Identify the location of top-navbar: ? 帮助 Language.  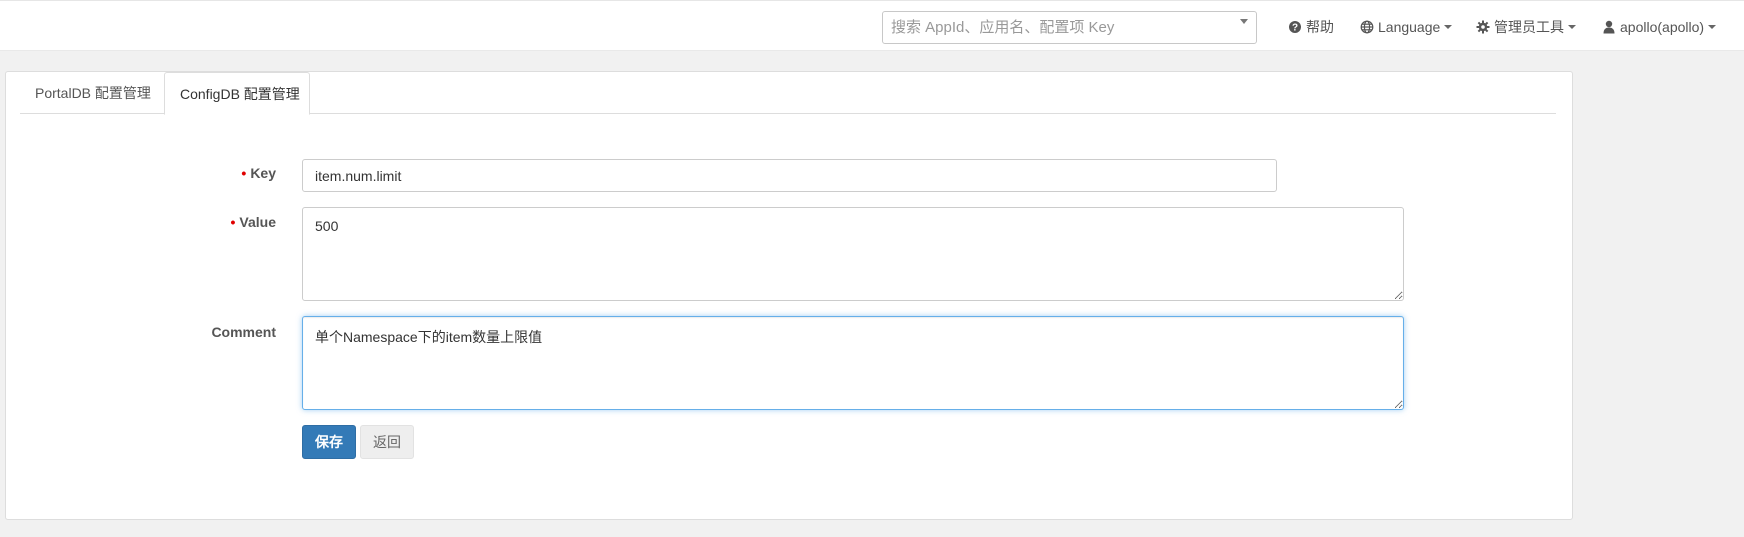
(872, 25).